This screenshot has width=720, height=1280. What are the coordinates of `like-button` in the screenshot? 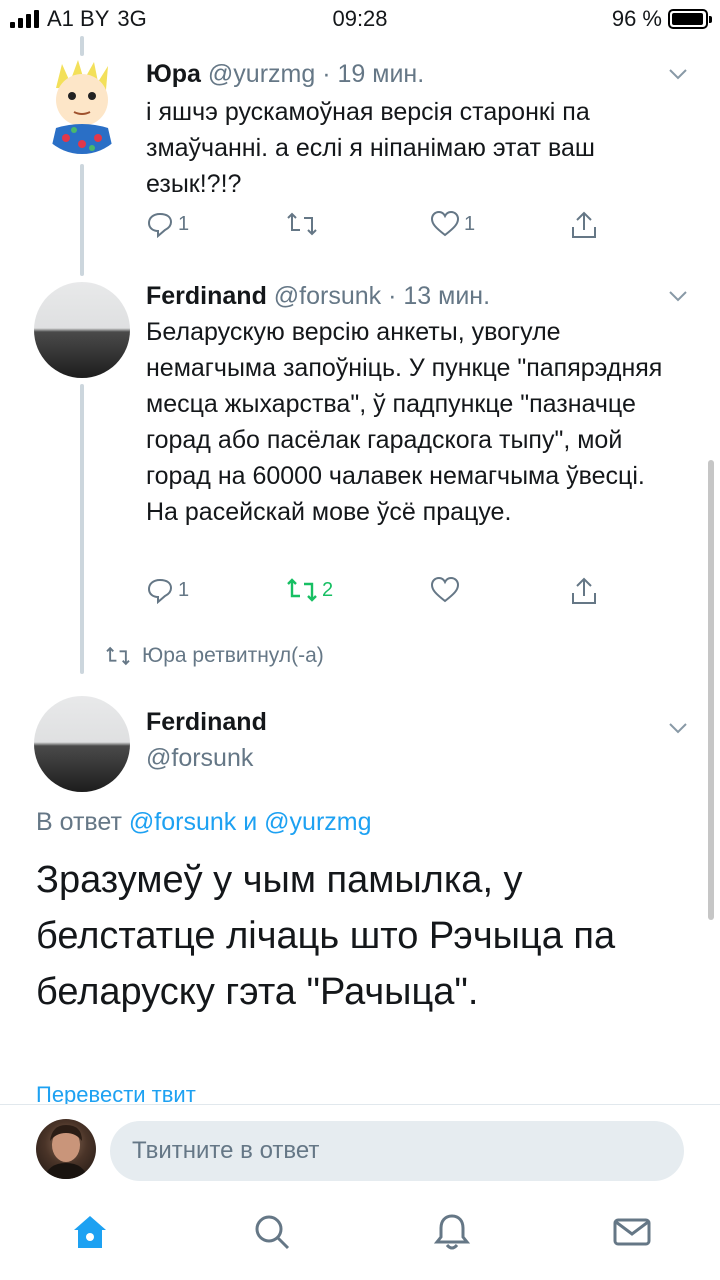 It's located at (447, 590).